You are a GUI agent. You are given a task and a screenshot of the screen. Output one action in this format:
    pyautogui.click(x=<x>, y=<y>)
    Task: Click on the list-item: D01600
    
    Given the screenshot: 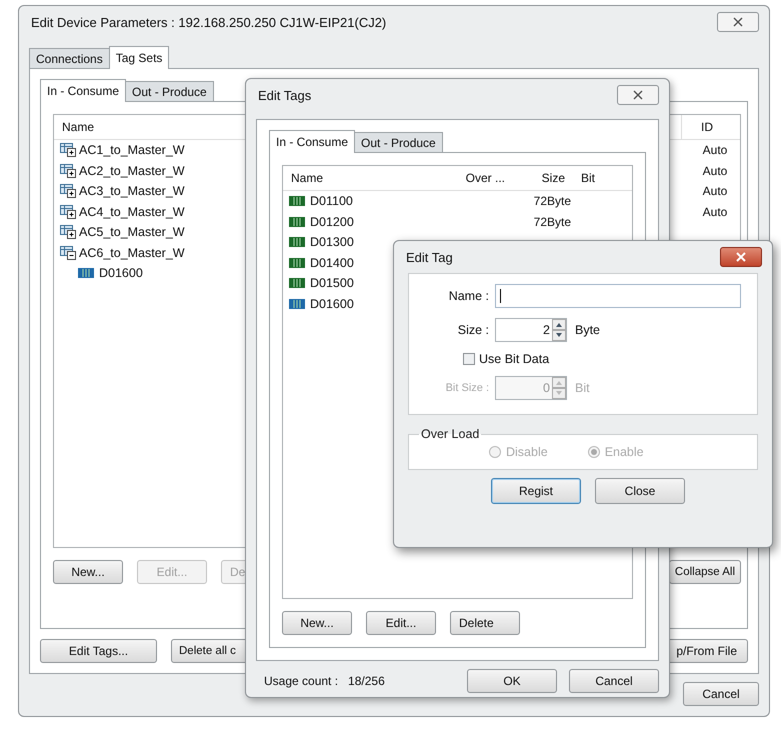 What is the action you would take?
    pyautogui.click(x=364, y=303)
    